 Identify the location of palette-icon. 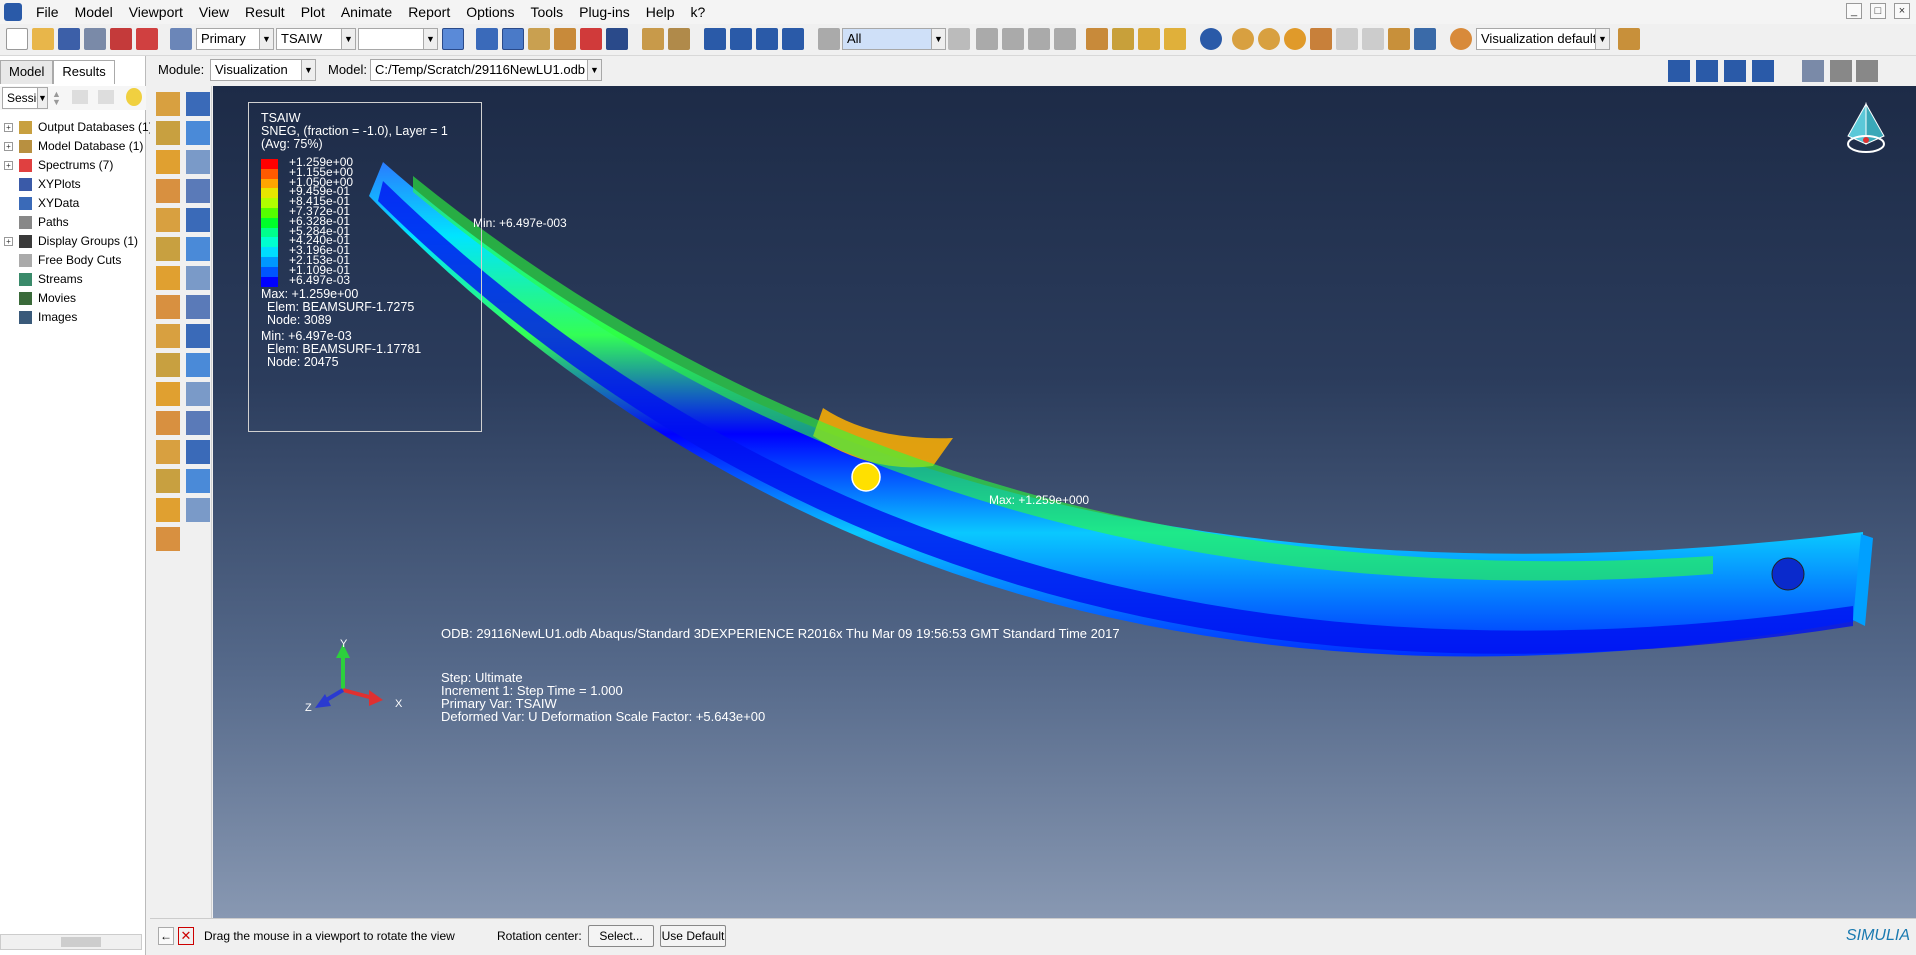
(1461, 39).